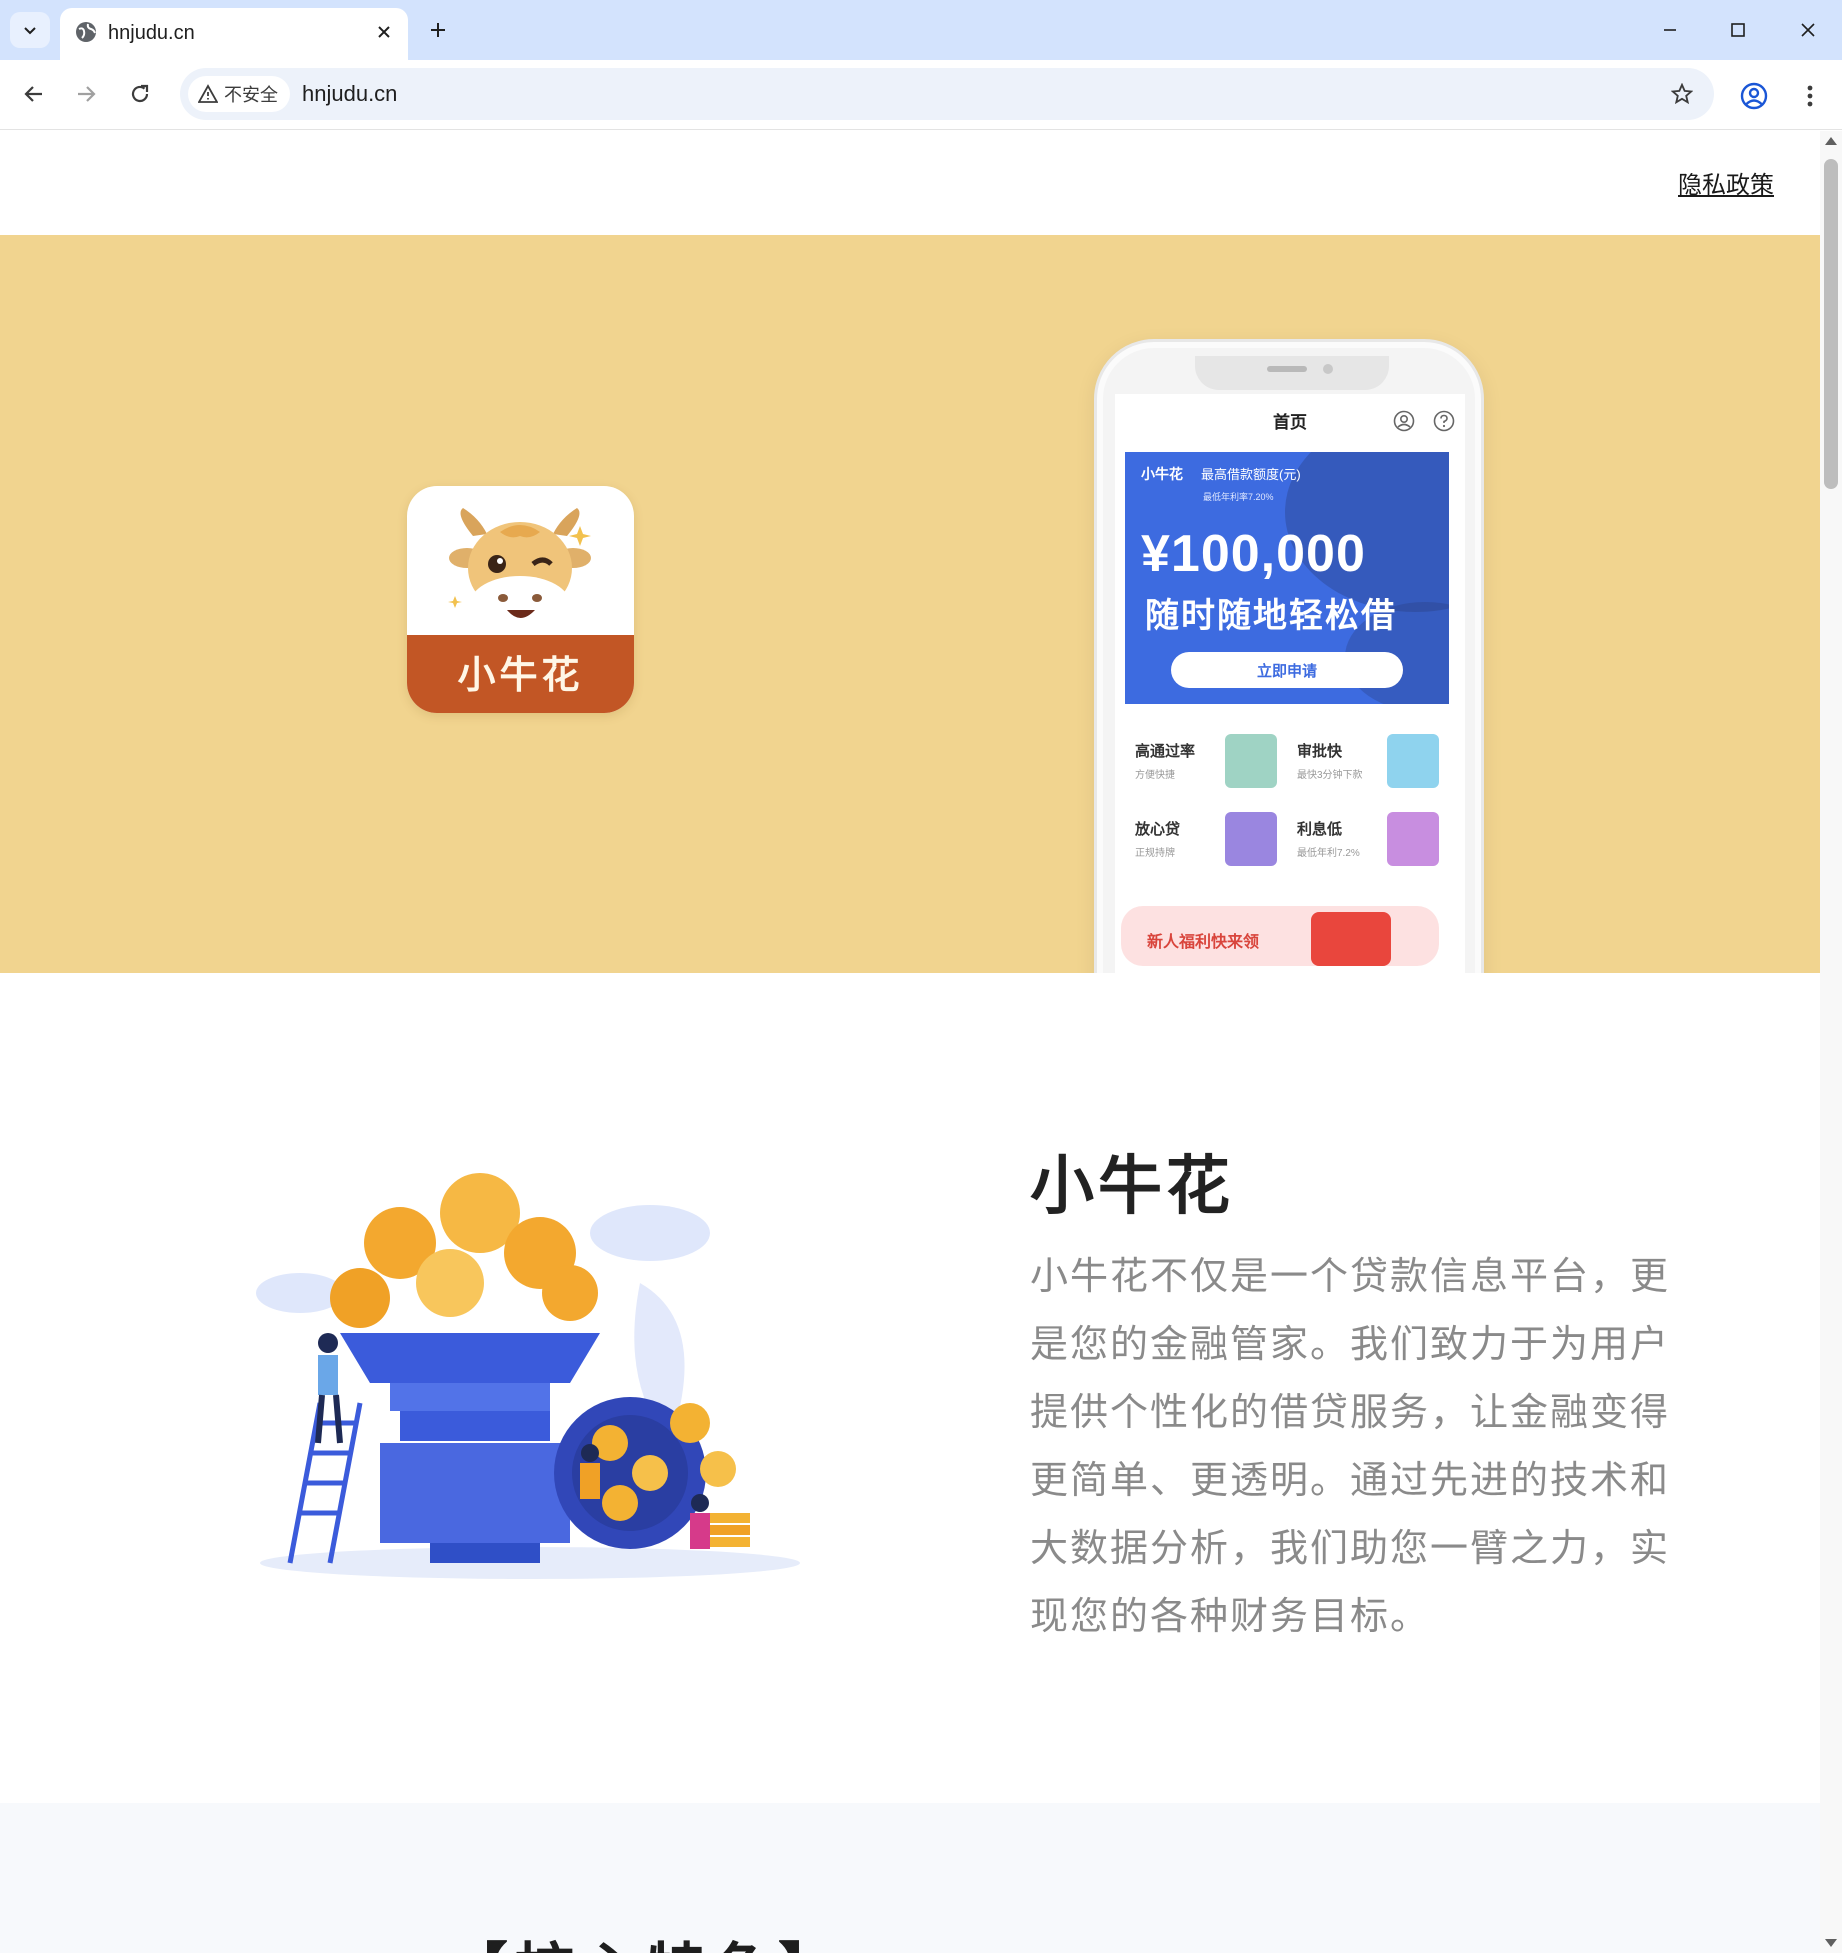 The image size is (1842, 1953). I want to click on arrow-left-icon, so click(33, 94).